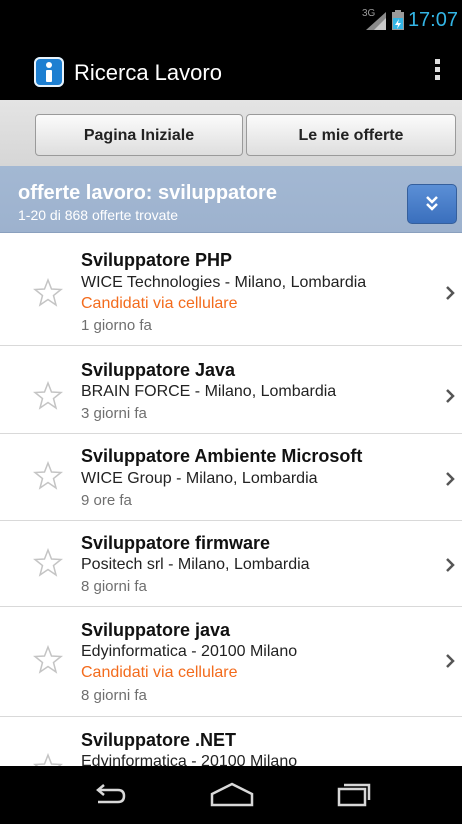  I want to click on back-icon, so click(110, 796).